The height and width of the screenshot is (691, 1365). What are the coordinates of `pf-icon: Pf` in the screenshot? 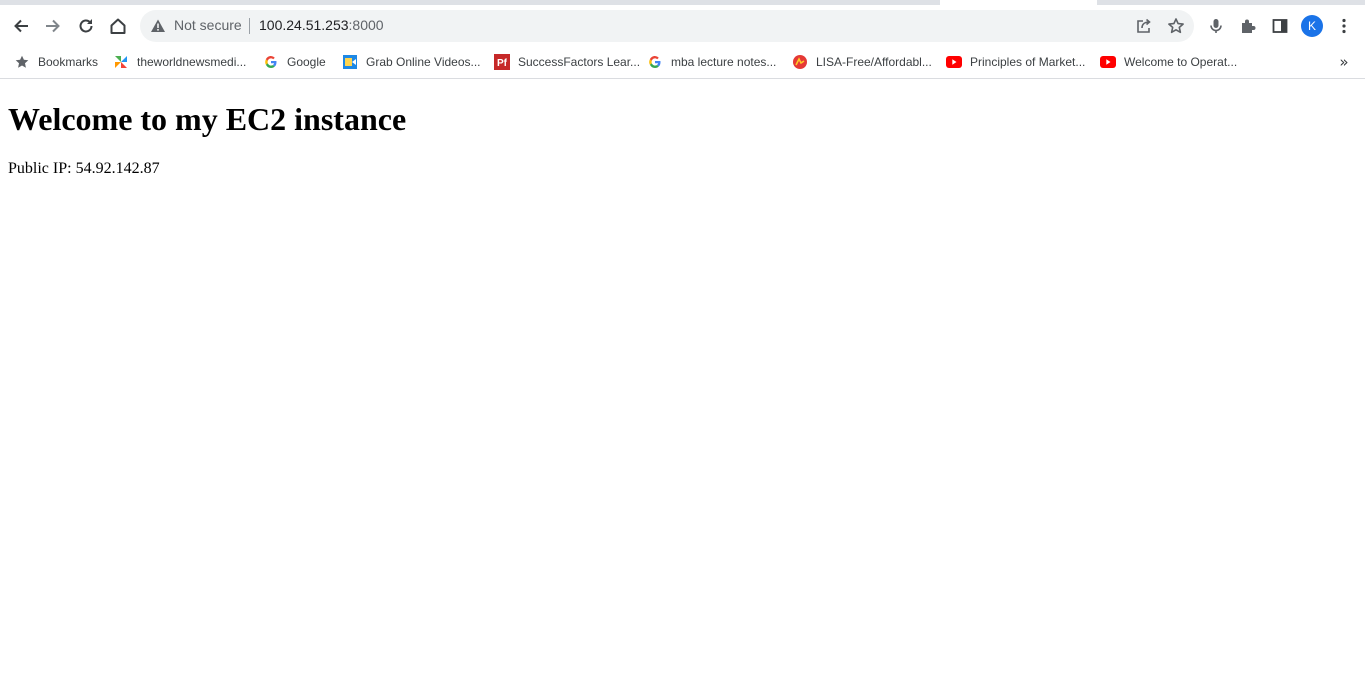 It's located at (502, 62).